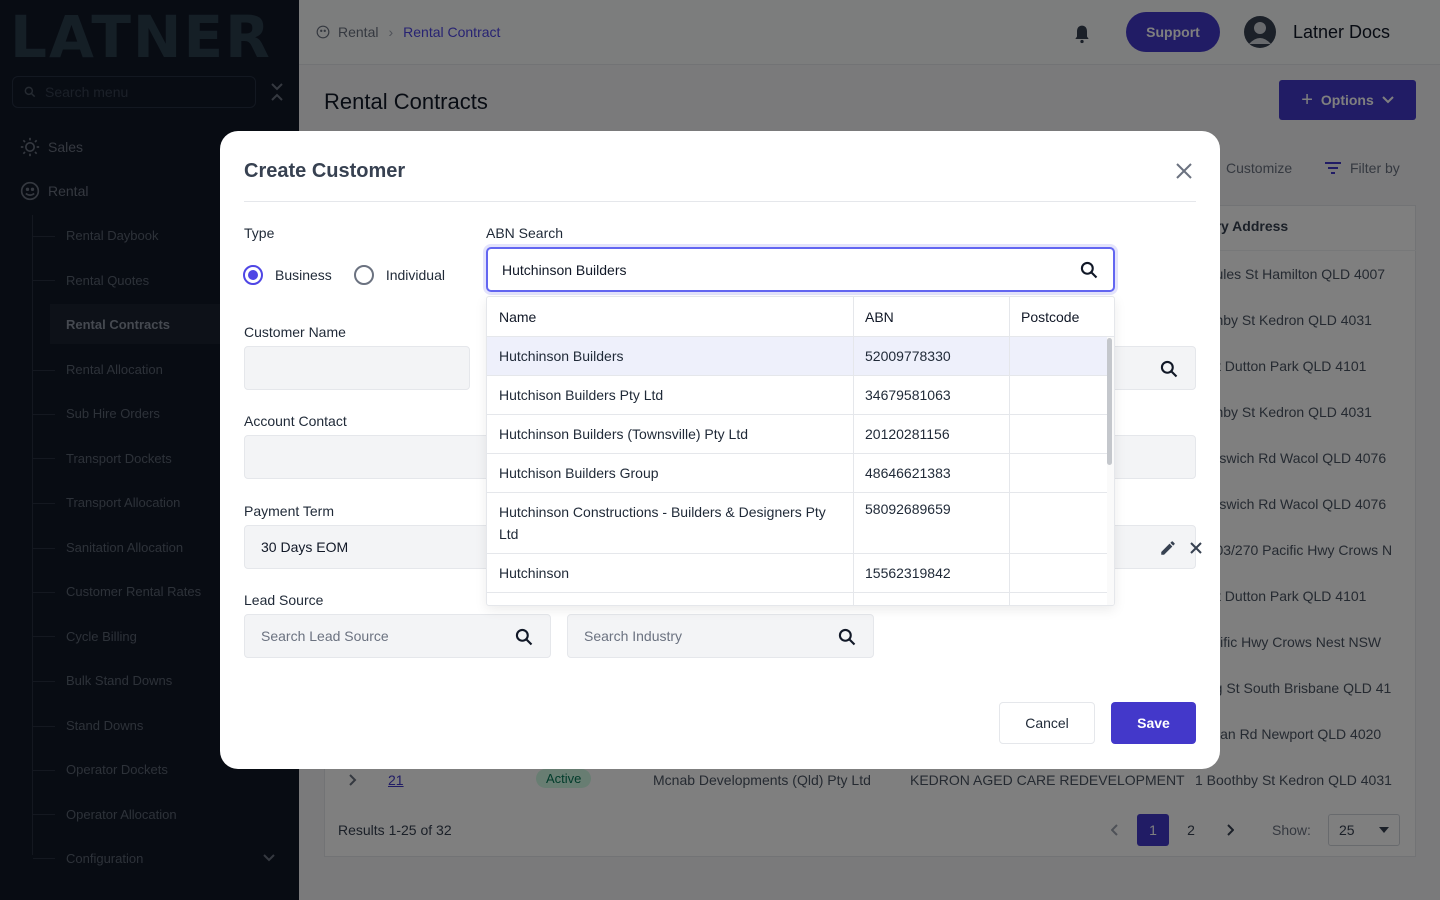  I want to click on result-abn: 48646621383, so click(908, 473).